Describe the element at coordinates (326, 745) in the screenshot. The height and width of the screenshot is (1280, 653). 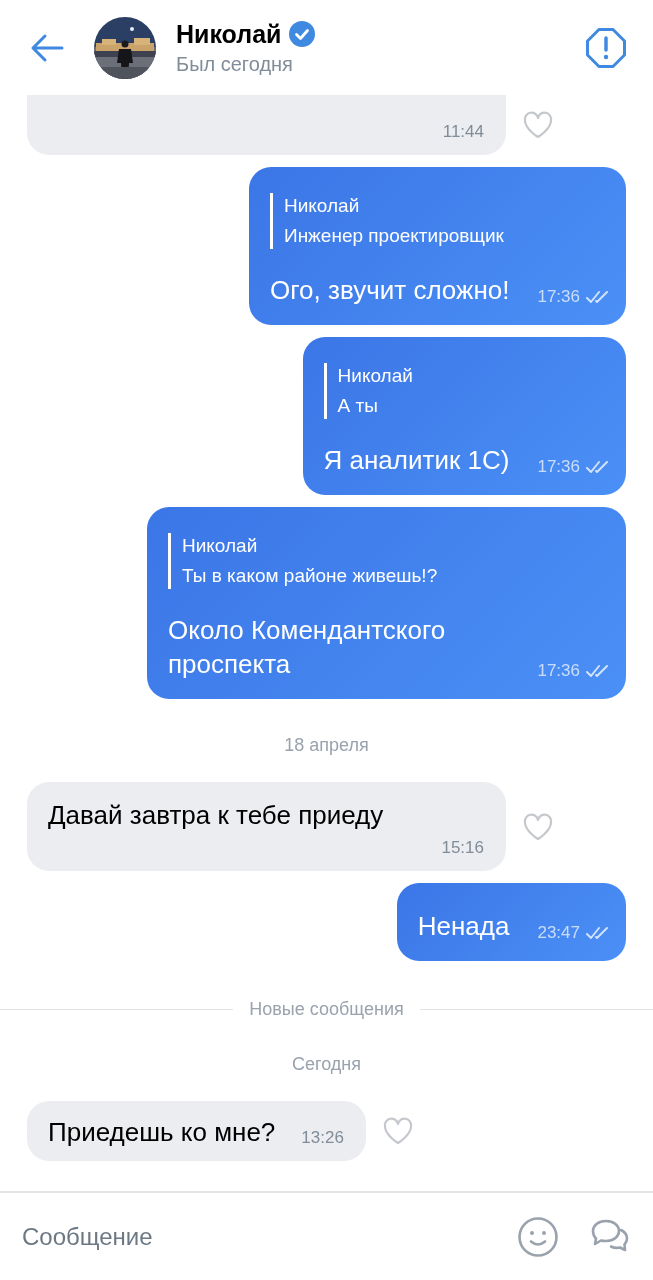
I see `date-label: 18 апреля` at that location.